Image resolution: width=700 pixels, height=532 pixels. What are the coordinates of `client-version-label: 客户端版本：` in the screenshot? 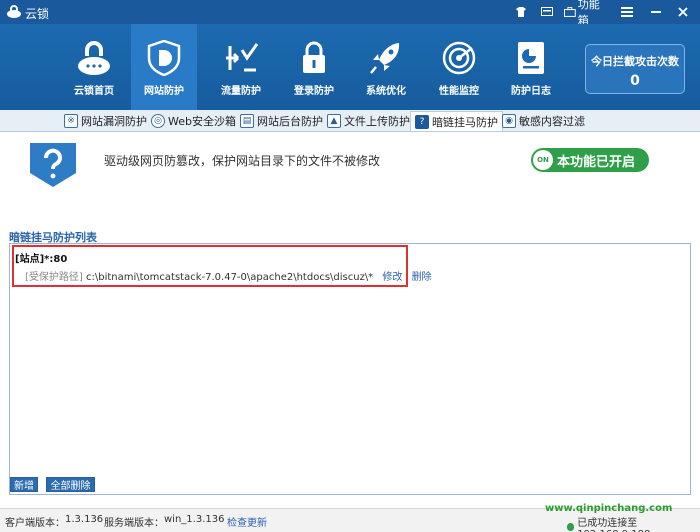 It's located at (35, 523).